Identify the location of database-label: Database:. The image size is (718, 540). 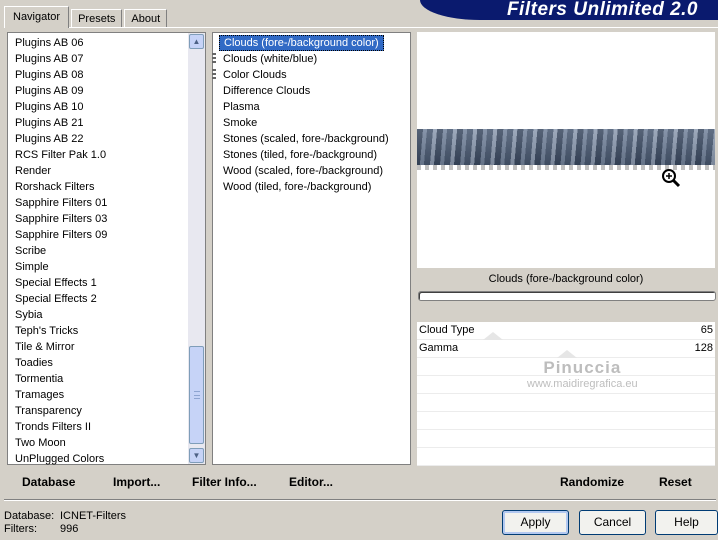
(29, 516).